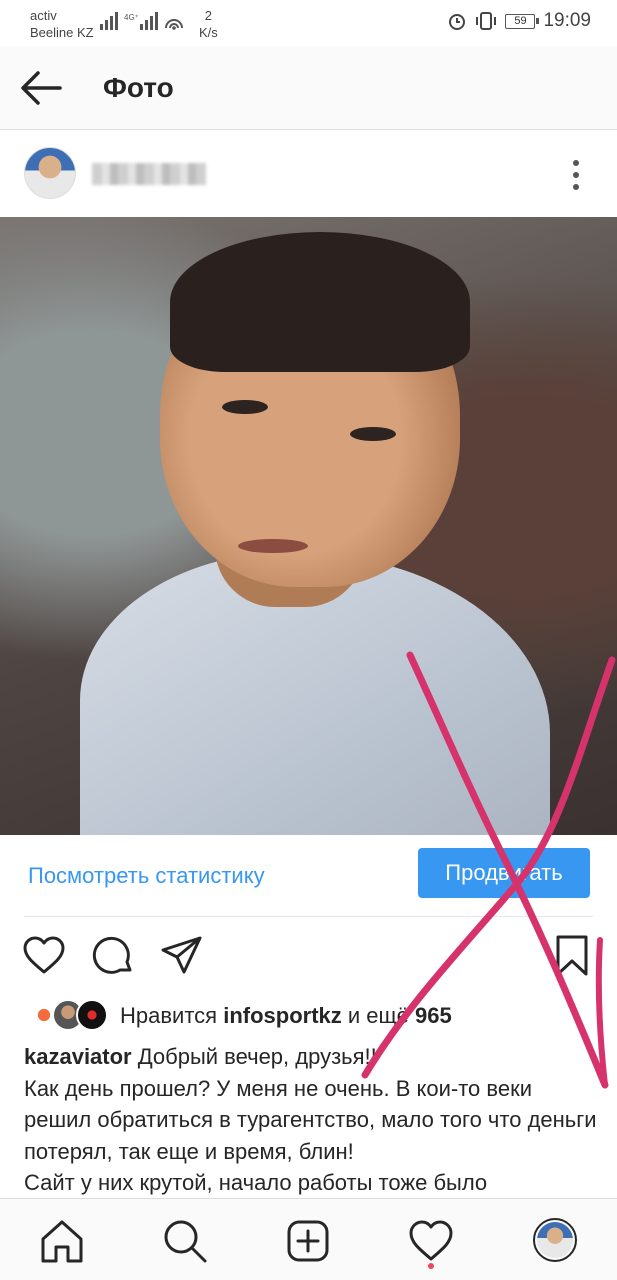 Image resolution: width=617 pixels, height=1280 pixels. What do you see at coordinates (50, 173) in the screenshot?
I see `author-avatar` at bounding box center [50, 173].